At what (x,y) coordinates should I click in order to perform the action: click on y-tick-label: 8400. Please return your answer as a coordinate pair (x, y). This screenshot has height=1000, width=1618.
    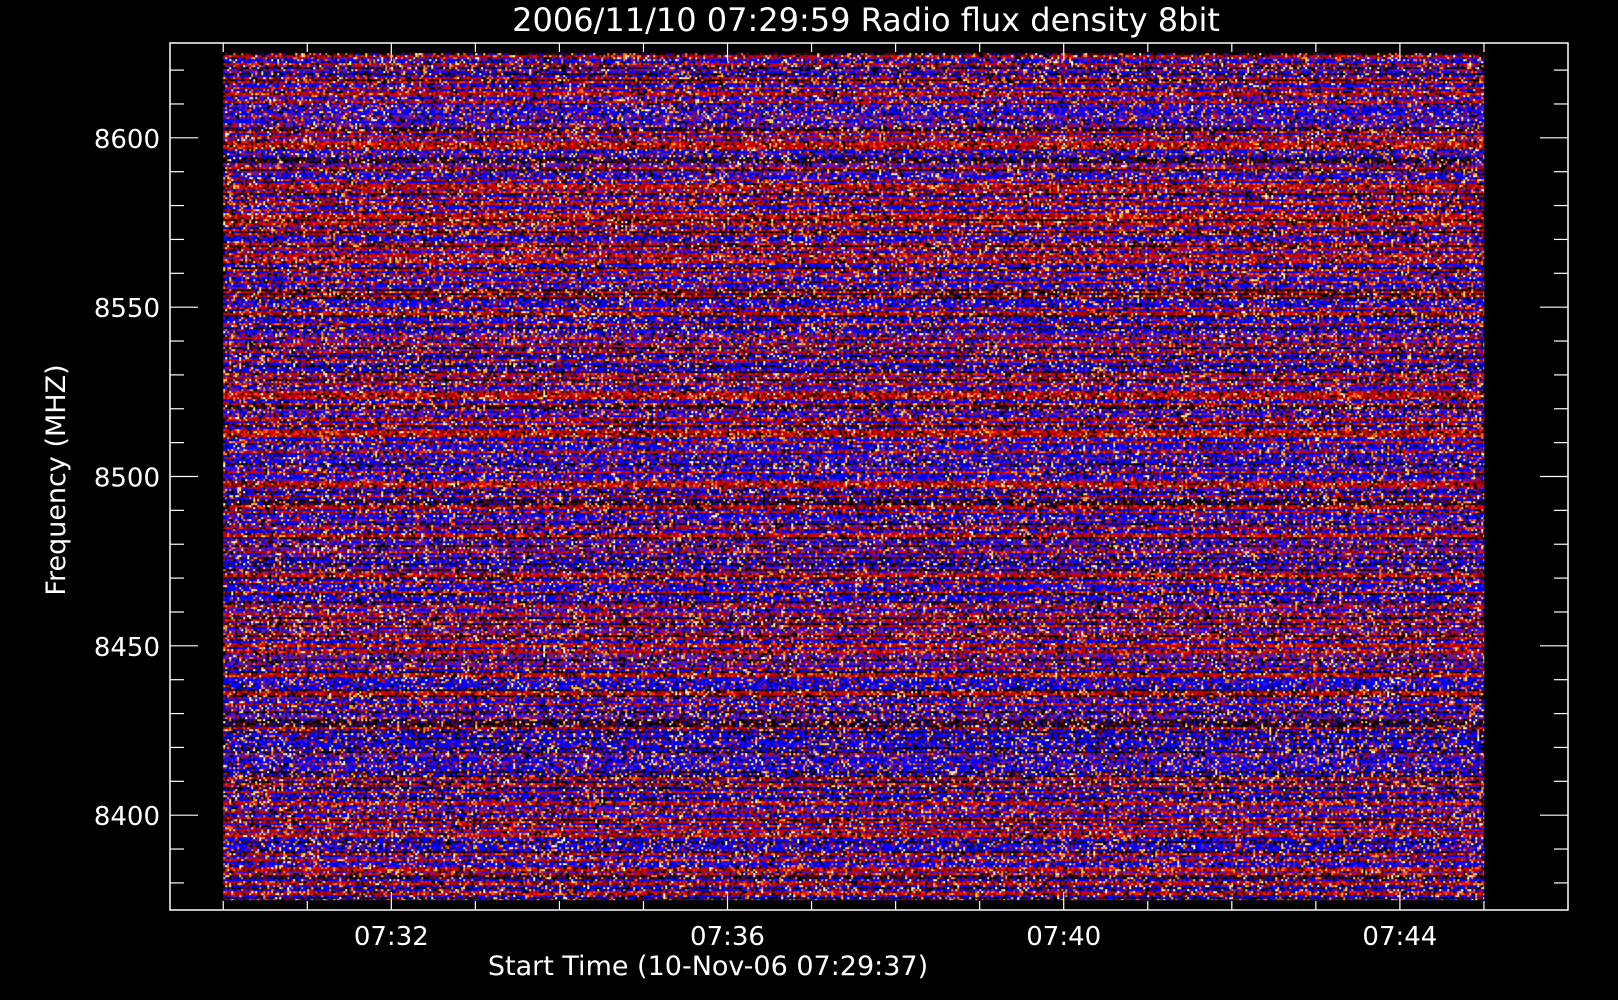
    Looking at the image, I should click on (127, 817).